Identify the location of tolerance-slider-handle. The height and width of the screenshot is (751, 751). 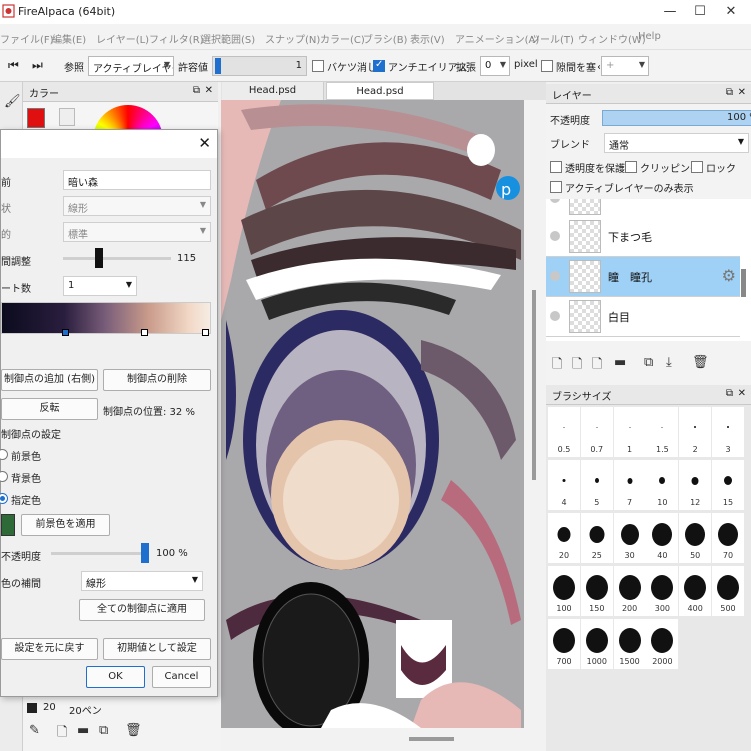
(218, 66).